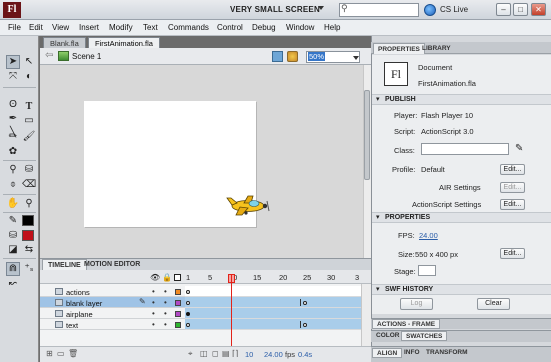 This screenshot has width=551, height=362. I want to click on text-tool-icon: T, so click(29, 107).